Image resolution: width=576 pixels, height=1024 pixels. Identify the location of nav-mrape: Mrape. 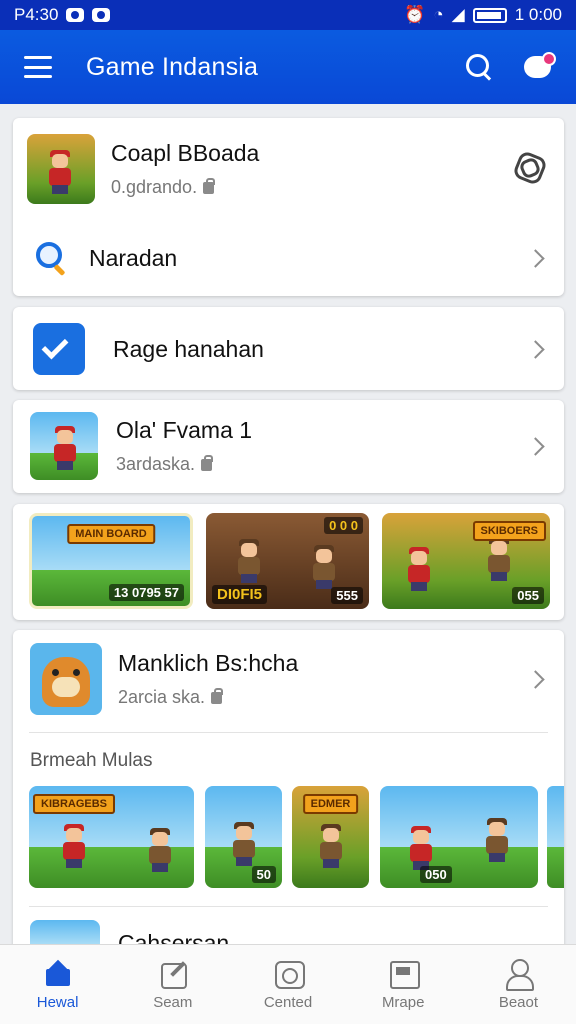
(403, 984).